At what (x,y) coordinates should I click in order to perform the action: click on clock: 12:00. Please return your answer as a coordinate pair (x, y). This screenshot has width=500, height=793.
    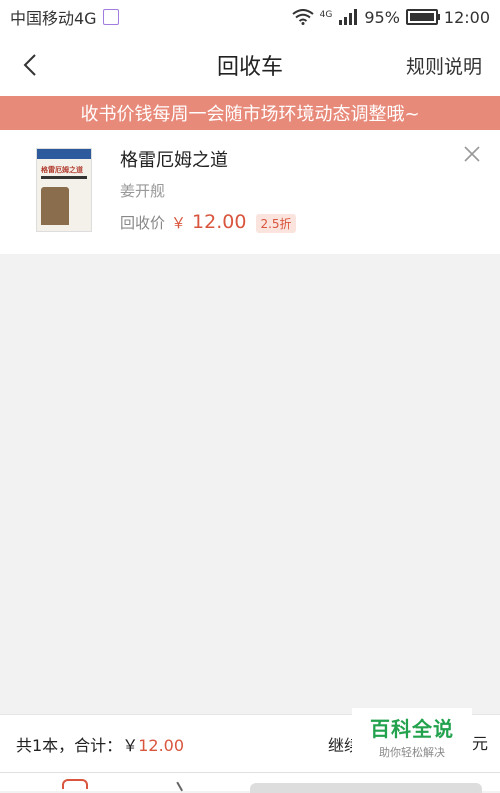
    Looking at the image, I should click on (466, 17).